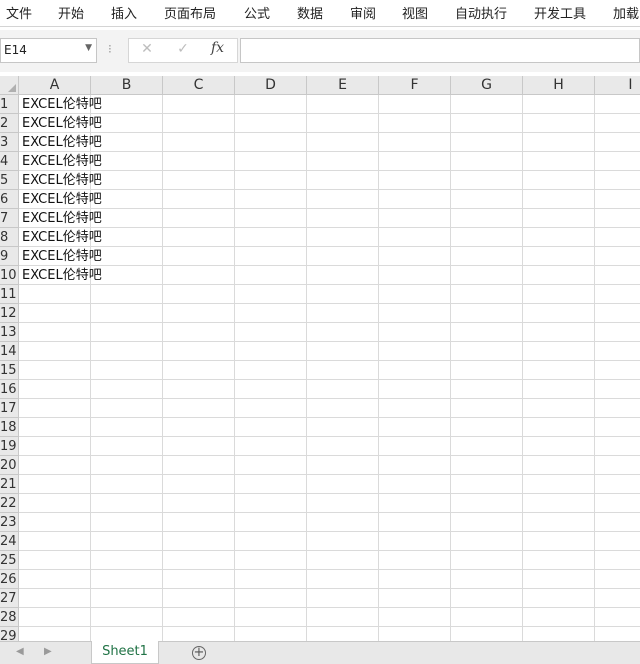 The image size is (640, 664). Describe the element at coordinates (127, 85) in the screenshot. I see `column-header-b: B` at that location.